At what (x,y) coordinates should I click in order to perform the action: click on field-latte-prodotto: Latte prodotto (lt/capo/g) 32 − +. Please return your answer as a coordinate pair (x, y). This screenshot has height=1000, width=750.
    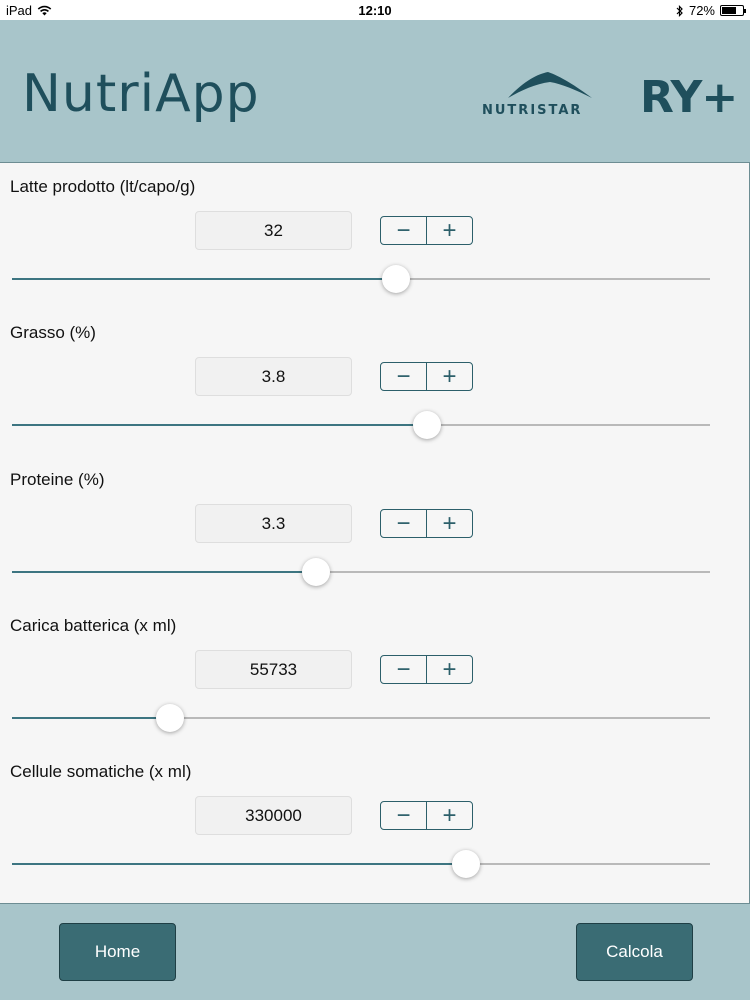
    Looking at the image, I should click on (375, 236).